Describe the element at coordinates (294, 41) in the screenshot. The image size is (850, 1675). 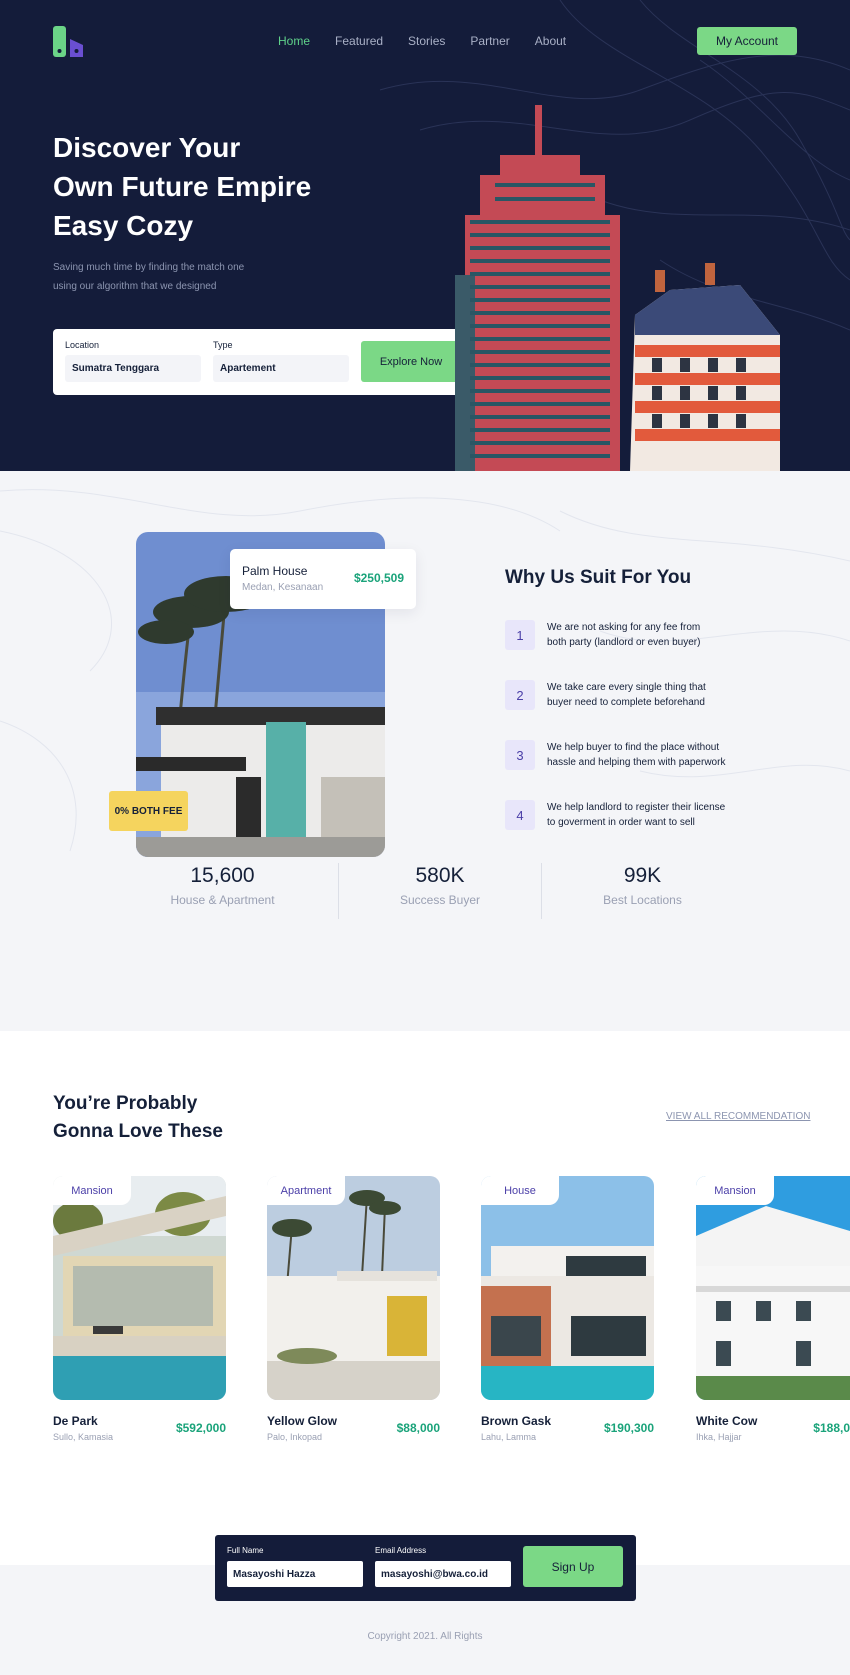
I see `nav-item-home: Home` at that location.